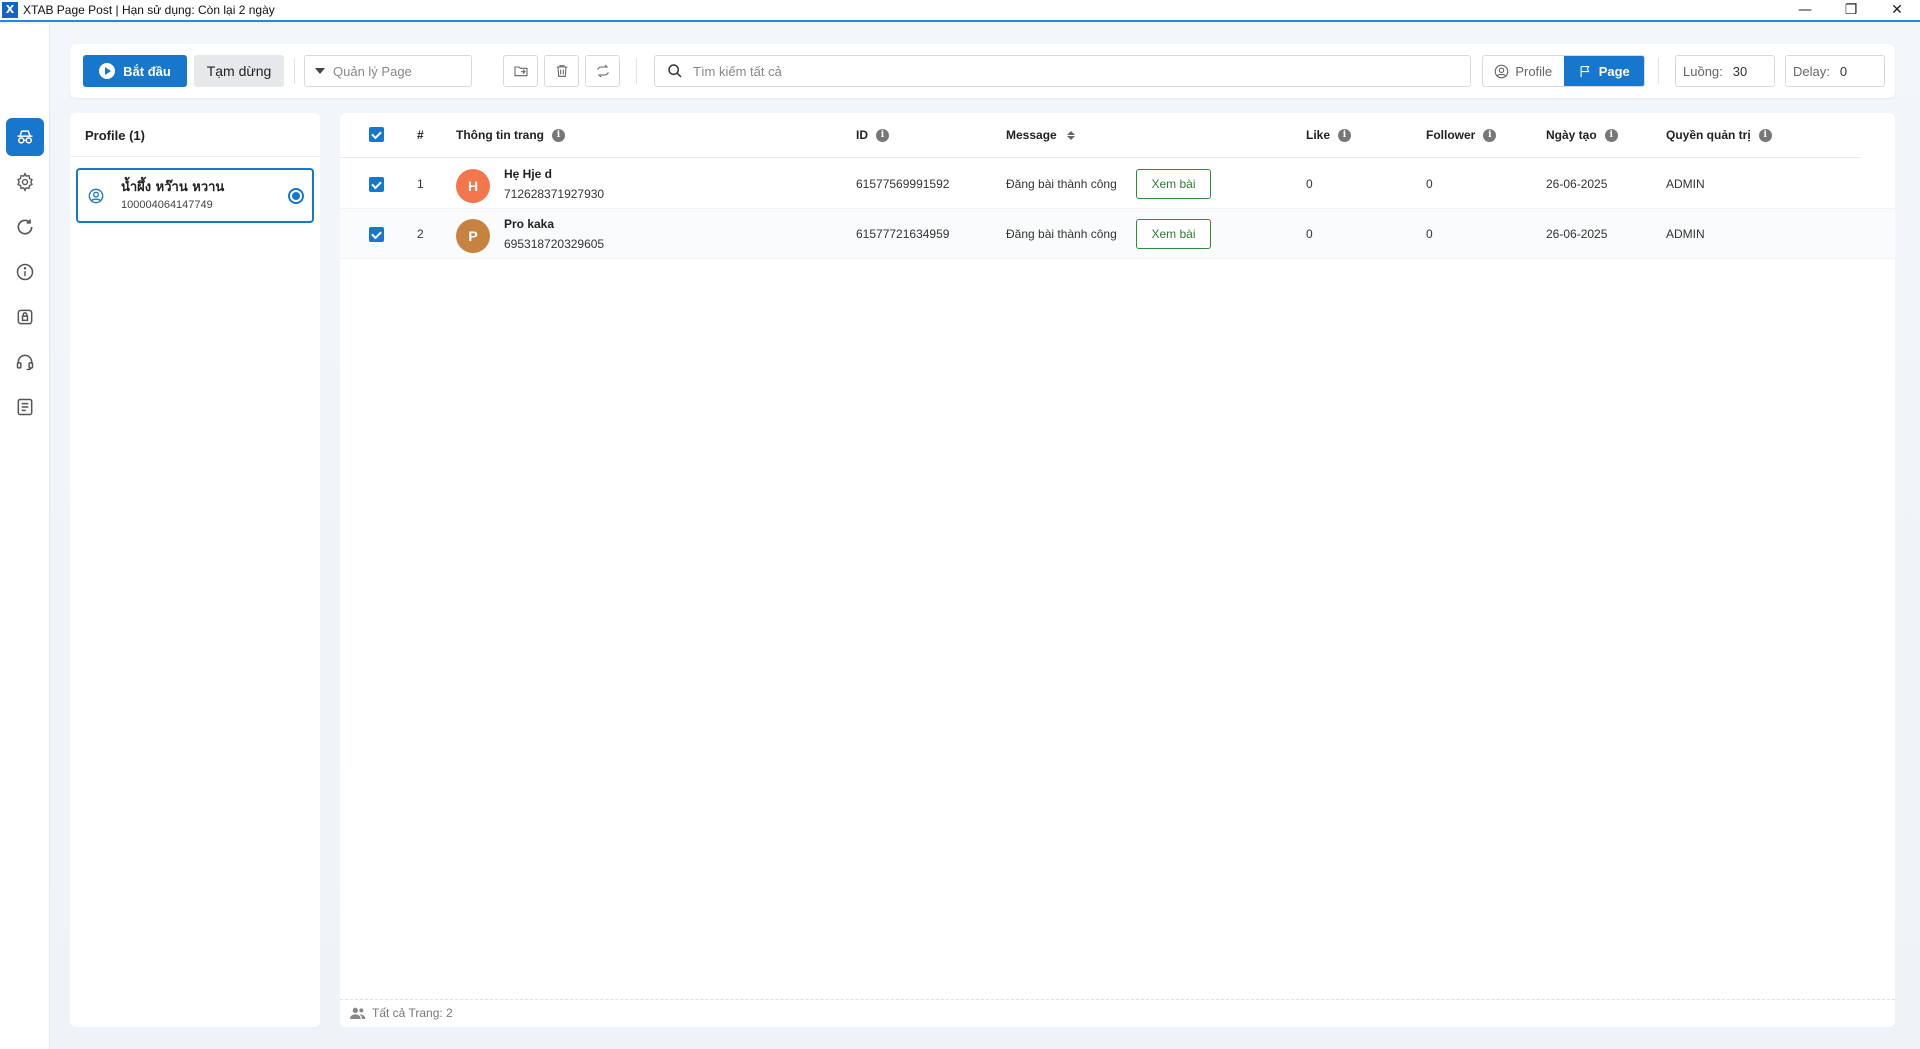  What do you see at coordinates (358, 1013) in the screenshot?
I see `users-icon` at bounding box center [358, 1013].